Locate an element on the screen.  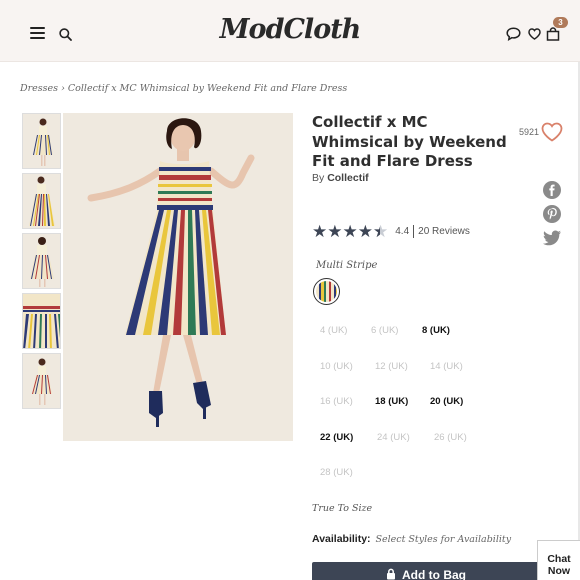
availability-label: Availability: is located at coordinates (341, 539).